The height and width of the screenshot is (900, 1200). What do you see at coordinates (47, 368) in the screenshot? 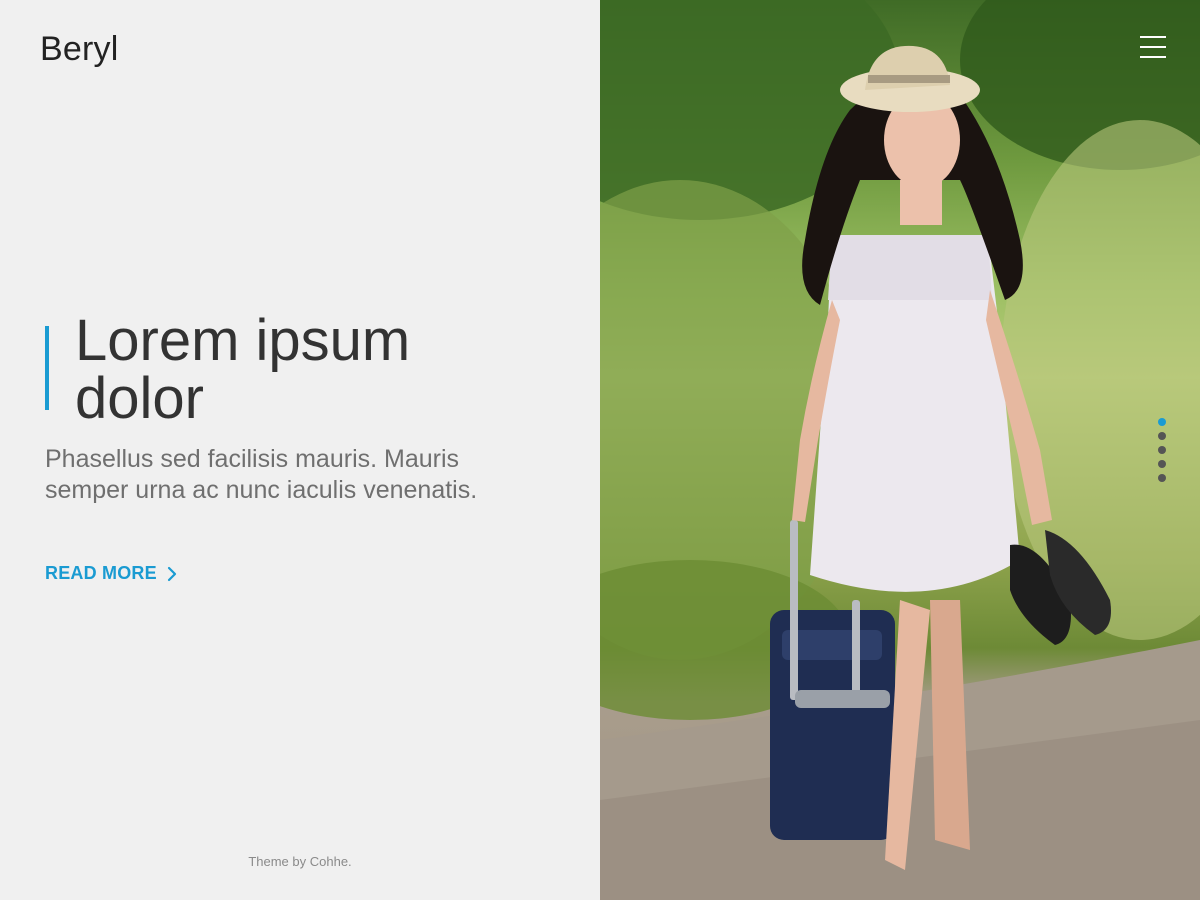
I see `headline-accent-bar` at bounding box center [47, 368].